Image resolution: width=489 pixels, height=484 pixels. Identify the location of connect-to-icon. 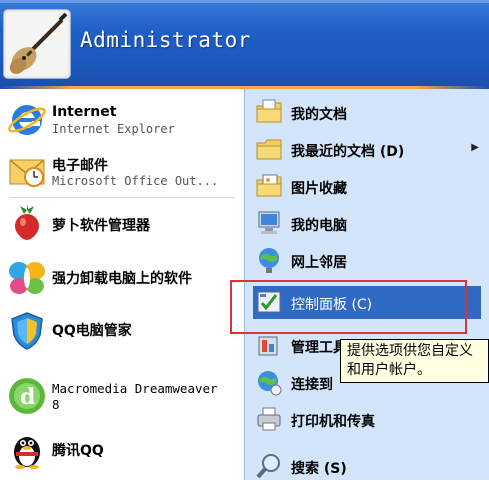
(269, 382).